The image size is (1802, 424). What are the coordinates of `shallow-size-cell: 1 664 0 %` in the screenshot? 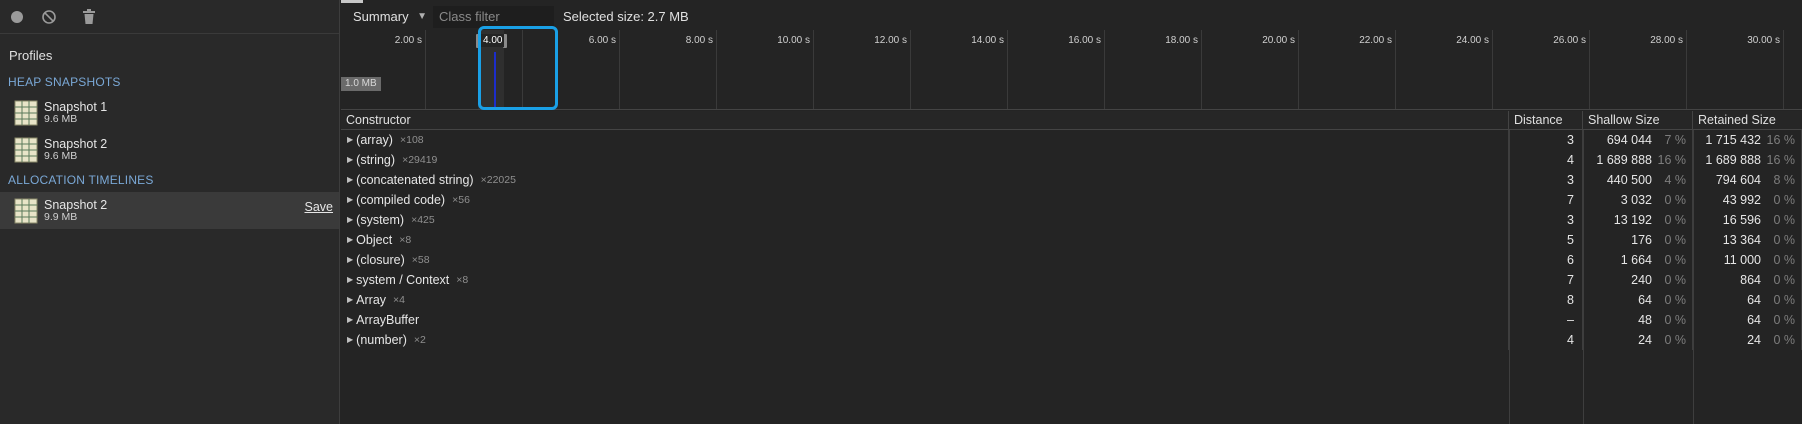 It's located at (1638, 260).